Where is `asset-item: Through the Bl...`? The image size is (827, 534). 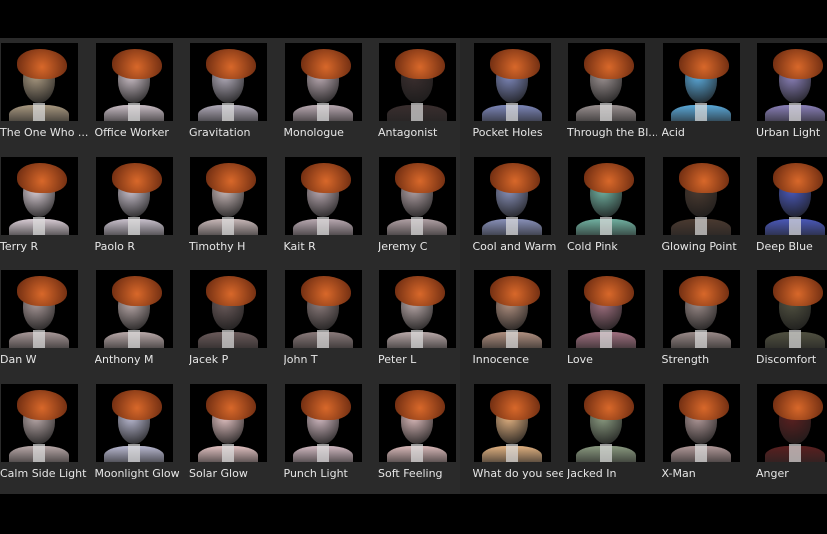 asset-item: Through the Bl... is located at coordinates (612, 93).